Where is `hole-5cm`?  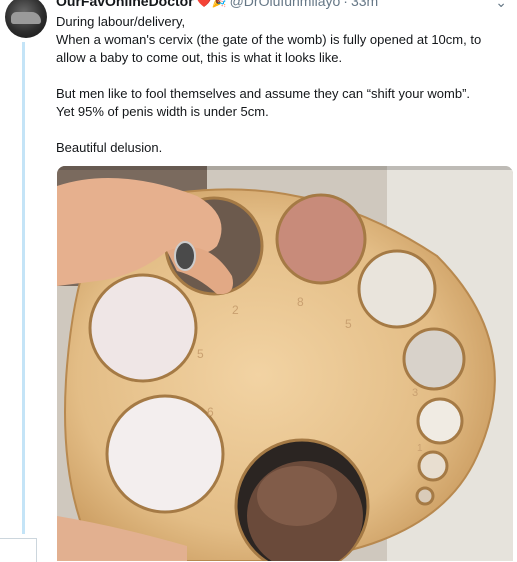
hole-5cm is located at coordinates (397, 289).